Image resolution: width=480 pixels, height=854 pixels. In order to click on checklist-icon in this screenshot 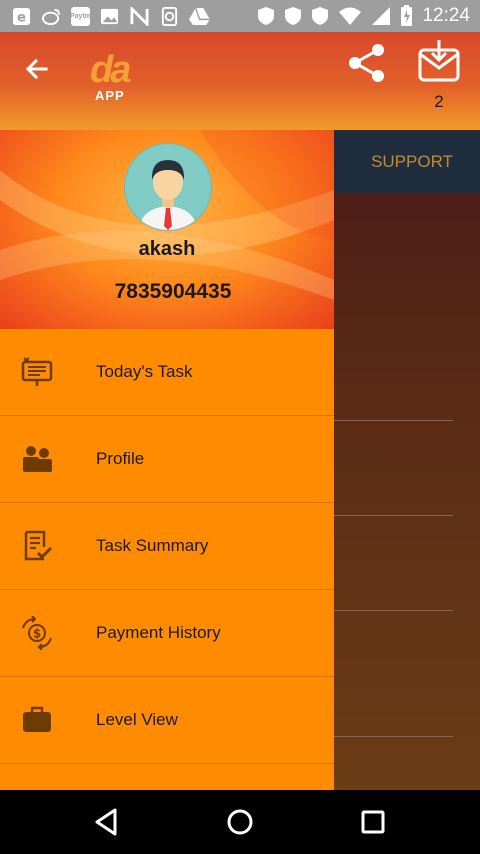, I will do `click(38, 545)`.